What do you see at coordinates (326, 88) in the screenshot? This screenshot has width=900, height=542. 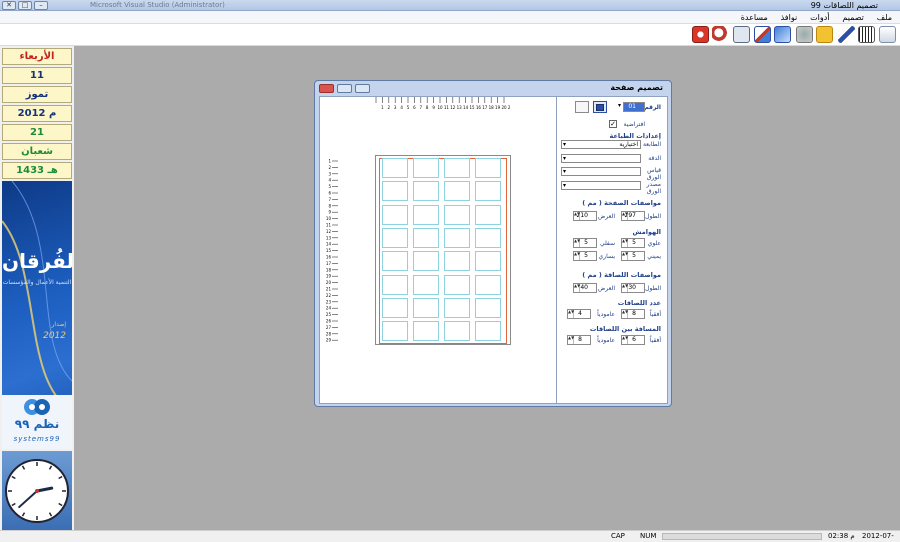 I see `dialog-close-button` at bounding box center [326, 88].